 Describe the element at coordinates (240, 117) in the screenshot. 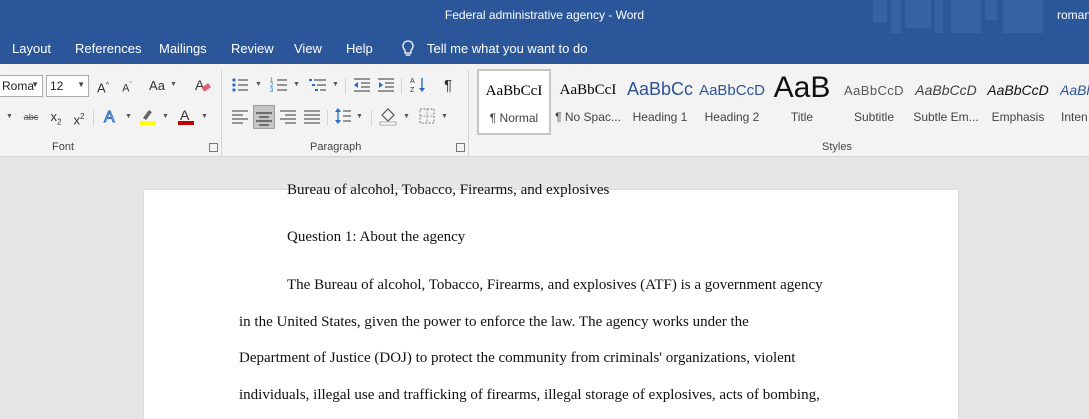

I see `align-left-icon` at that location.